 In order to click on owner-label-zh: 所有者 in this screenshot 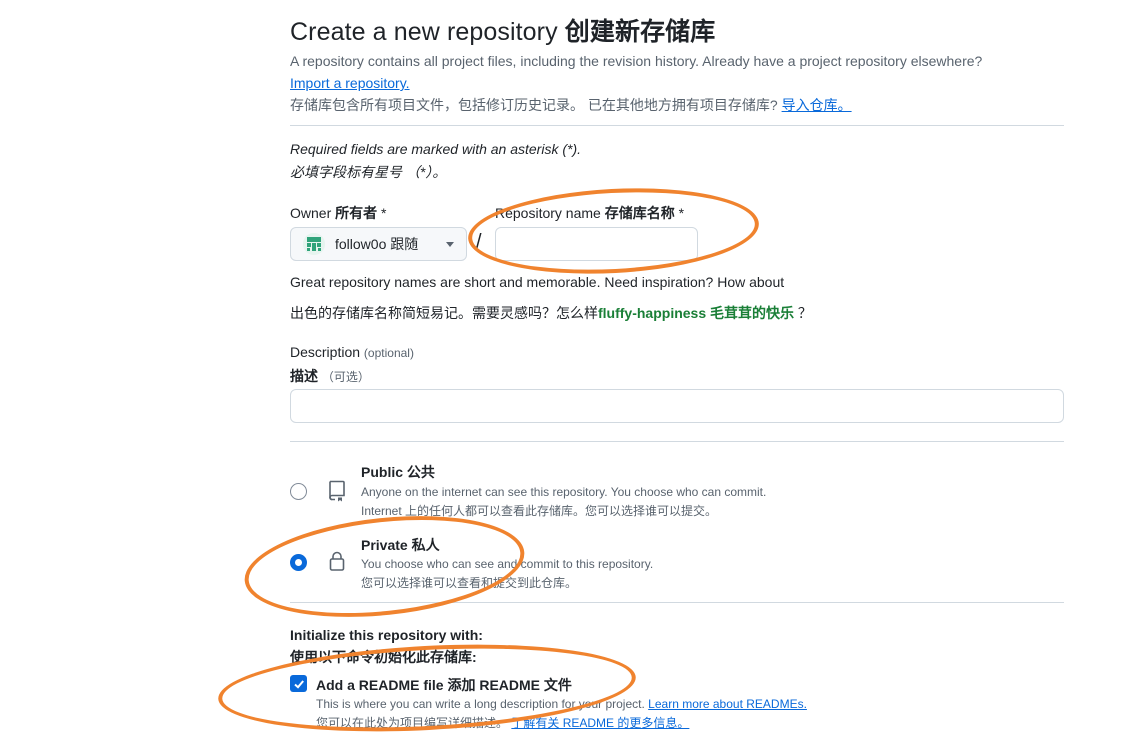, I will do `click(356, 213)`.